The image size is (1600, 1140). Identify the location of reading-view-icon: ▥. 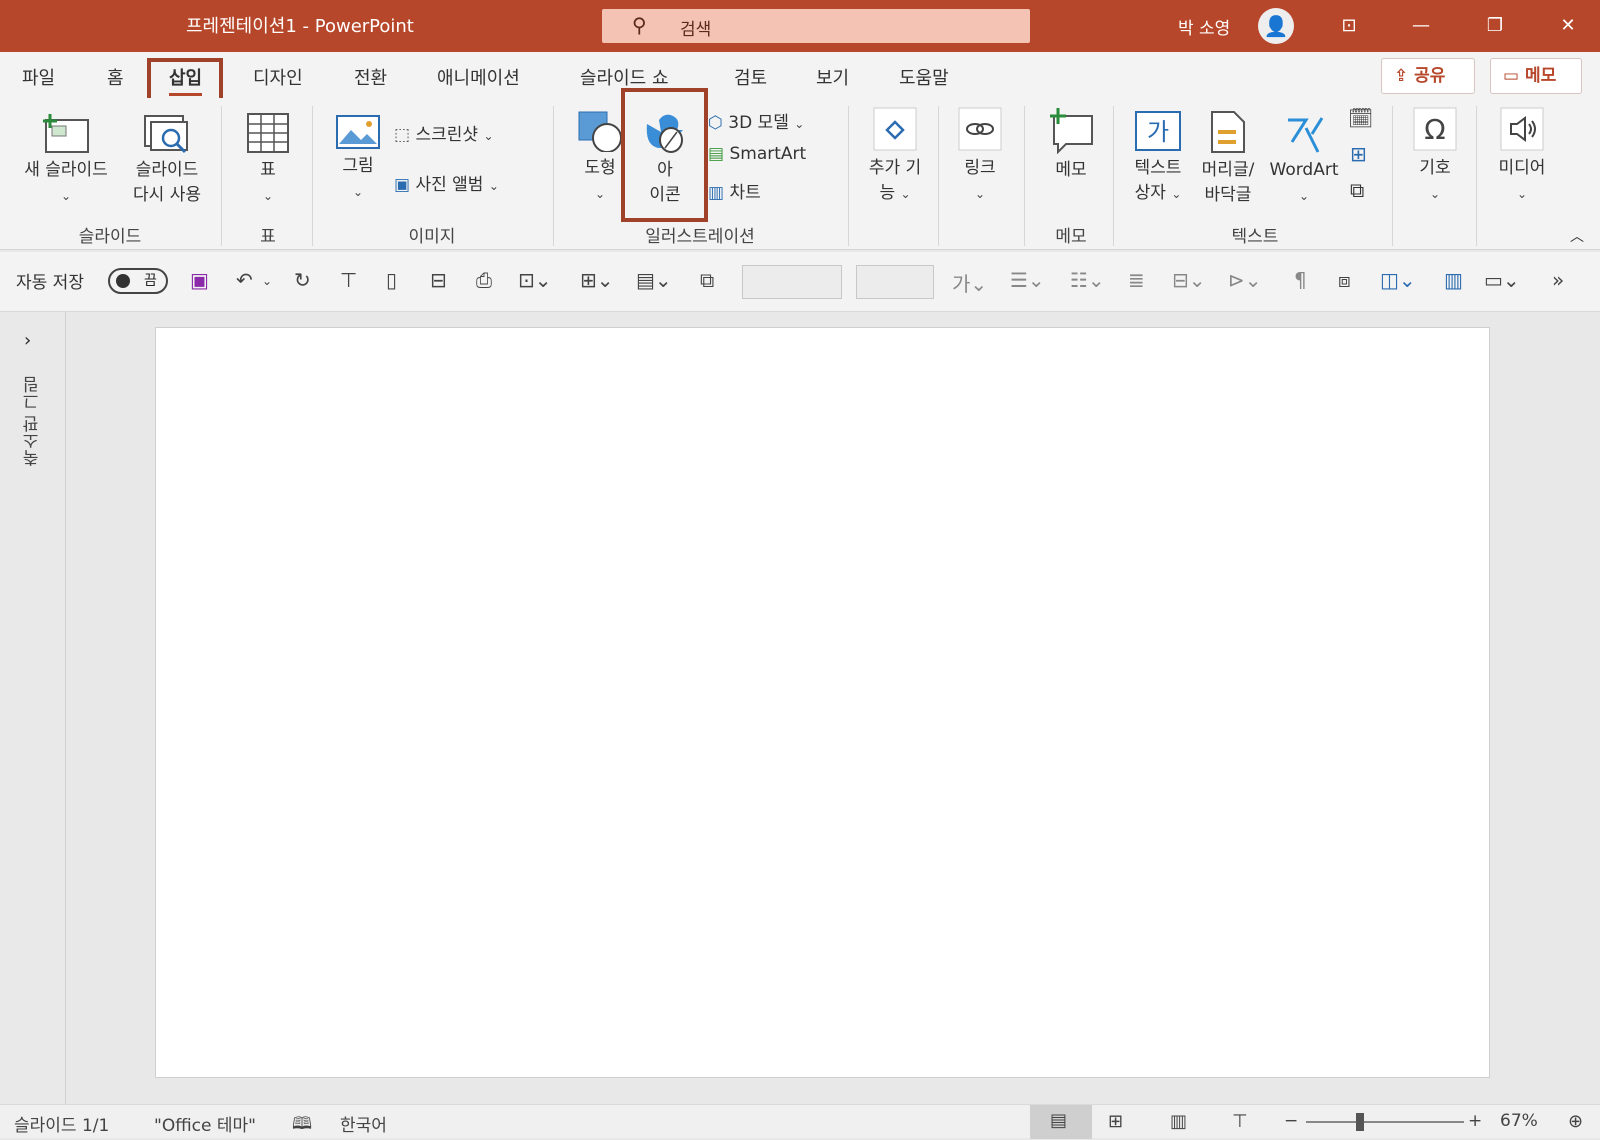
(1178, 1121).